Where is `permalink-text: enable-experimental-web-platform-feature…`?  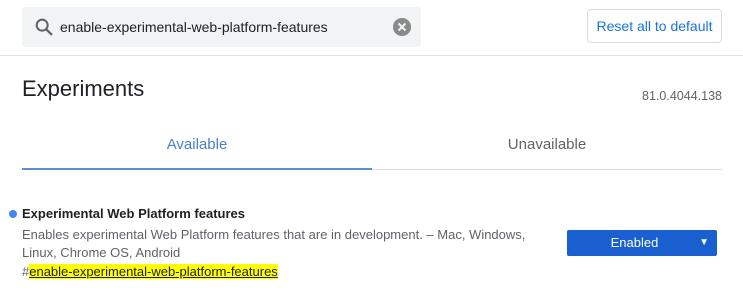
permalink-text: enable-experimental-web-platform-feature… is located at coordinates (153, 271).